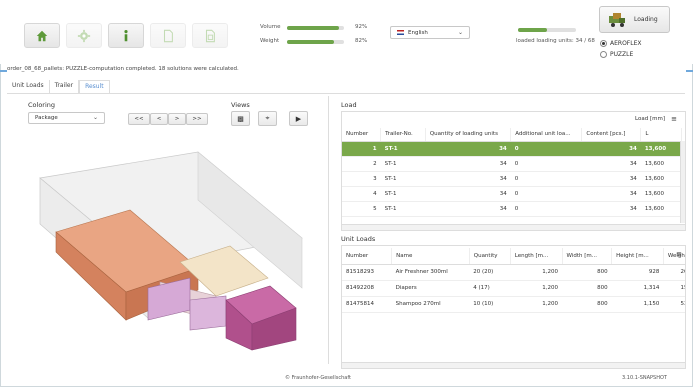 This screenshot has width=693, height=387. I want to click on table-row: 4 ST-1 34 0 34 13,600, so click(512, 194).